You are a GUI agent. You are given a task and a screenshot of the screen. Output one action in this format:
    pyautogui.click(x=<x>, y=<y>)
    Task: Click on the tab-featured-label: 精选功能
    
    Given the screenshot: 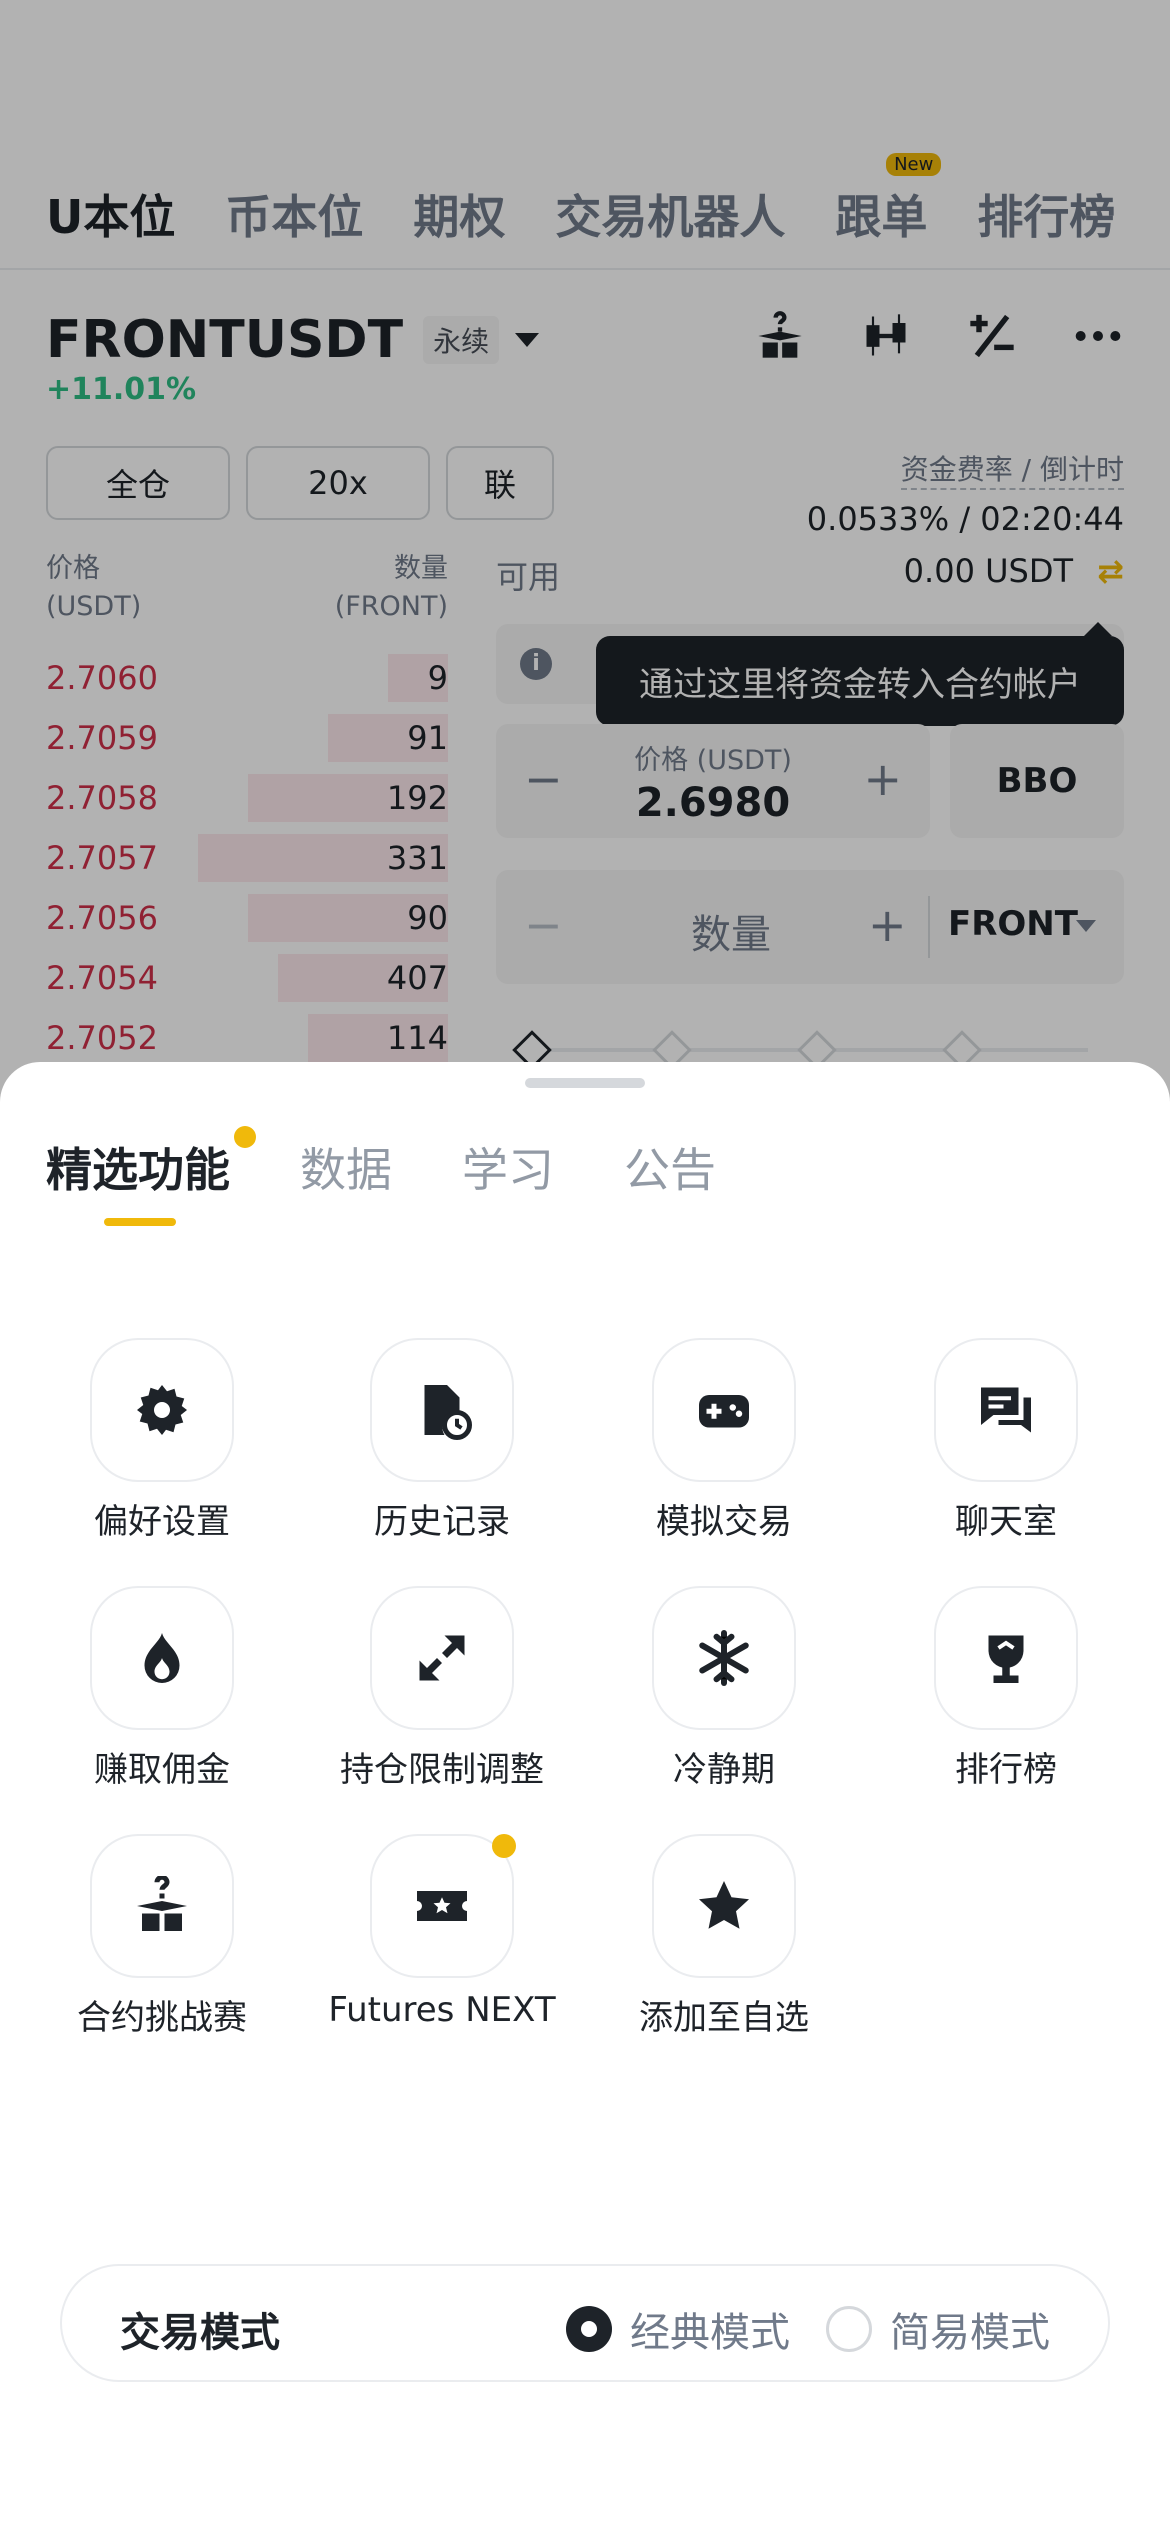 What is the action you would take?
    pyautogui.click(x=138, y=1170)
    